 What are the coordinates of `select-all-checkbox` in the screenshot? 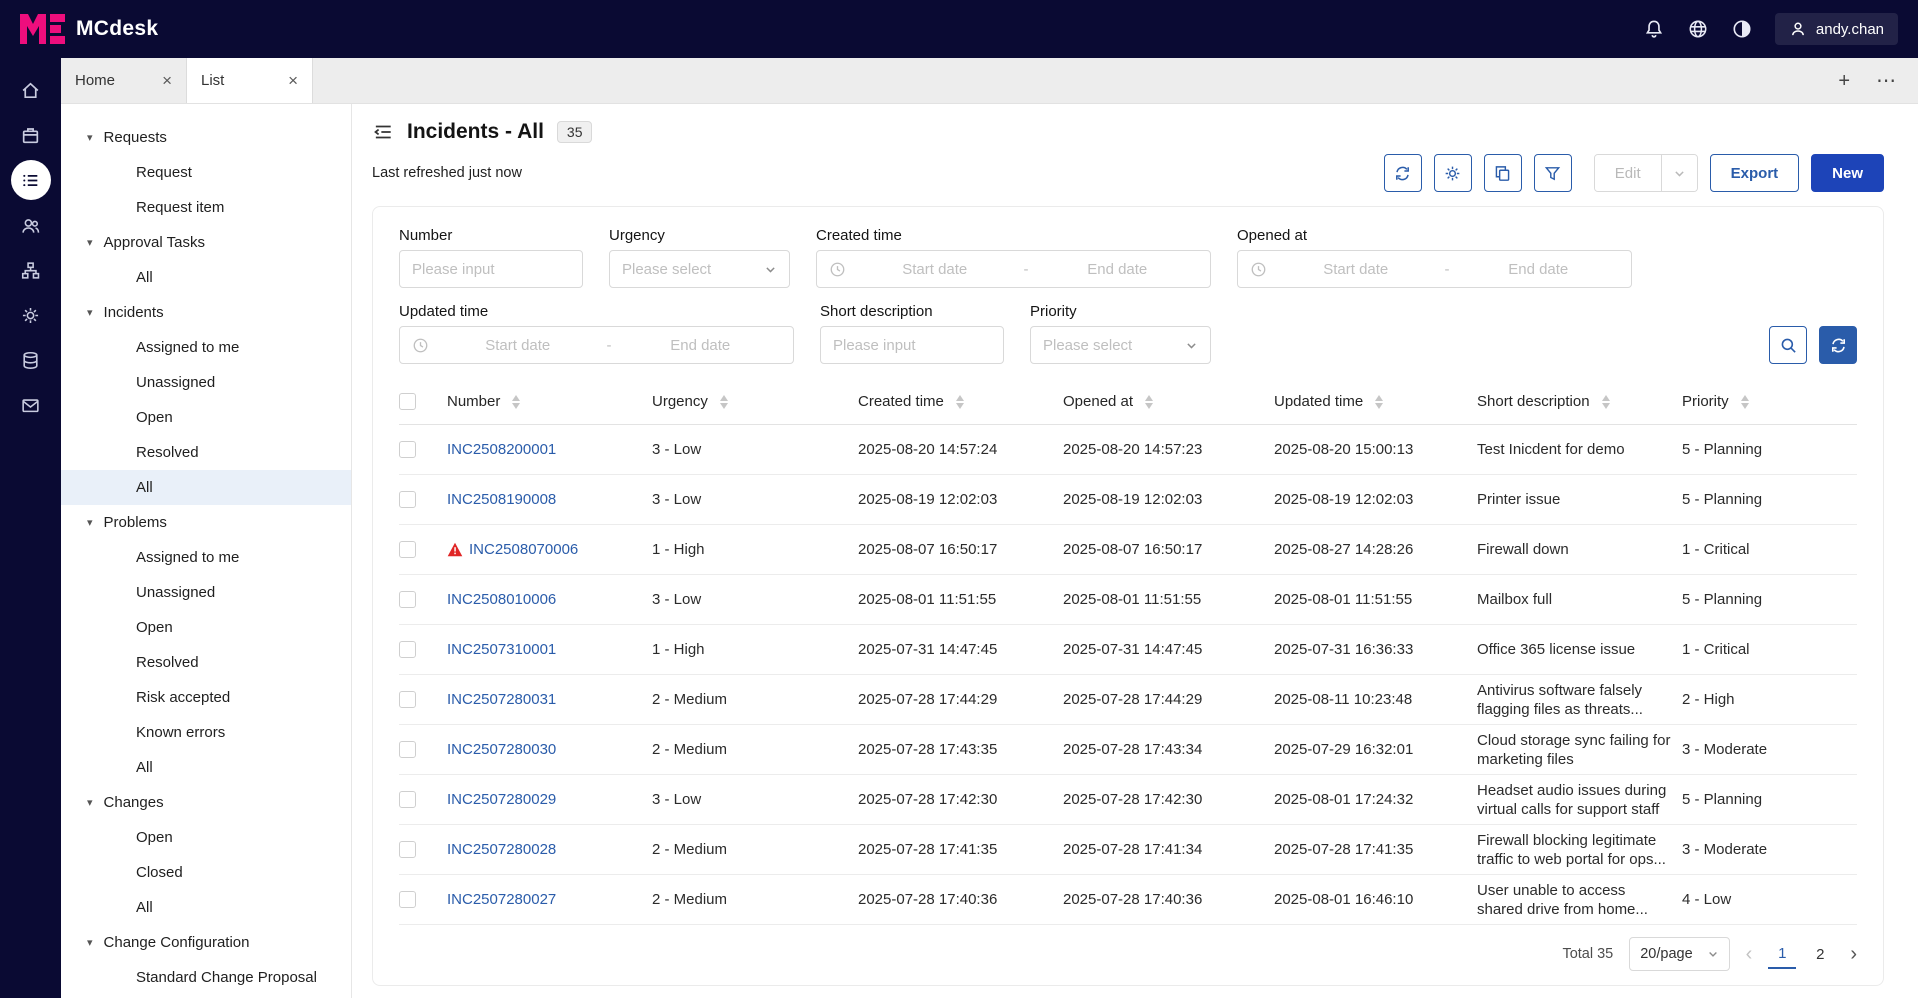 It's located at (407, 401).